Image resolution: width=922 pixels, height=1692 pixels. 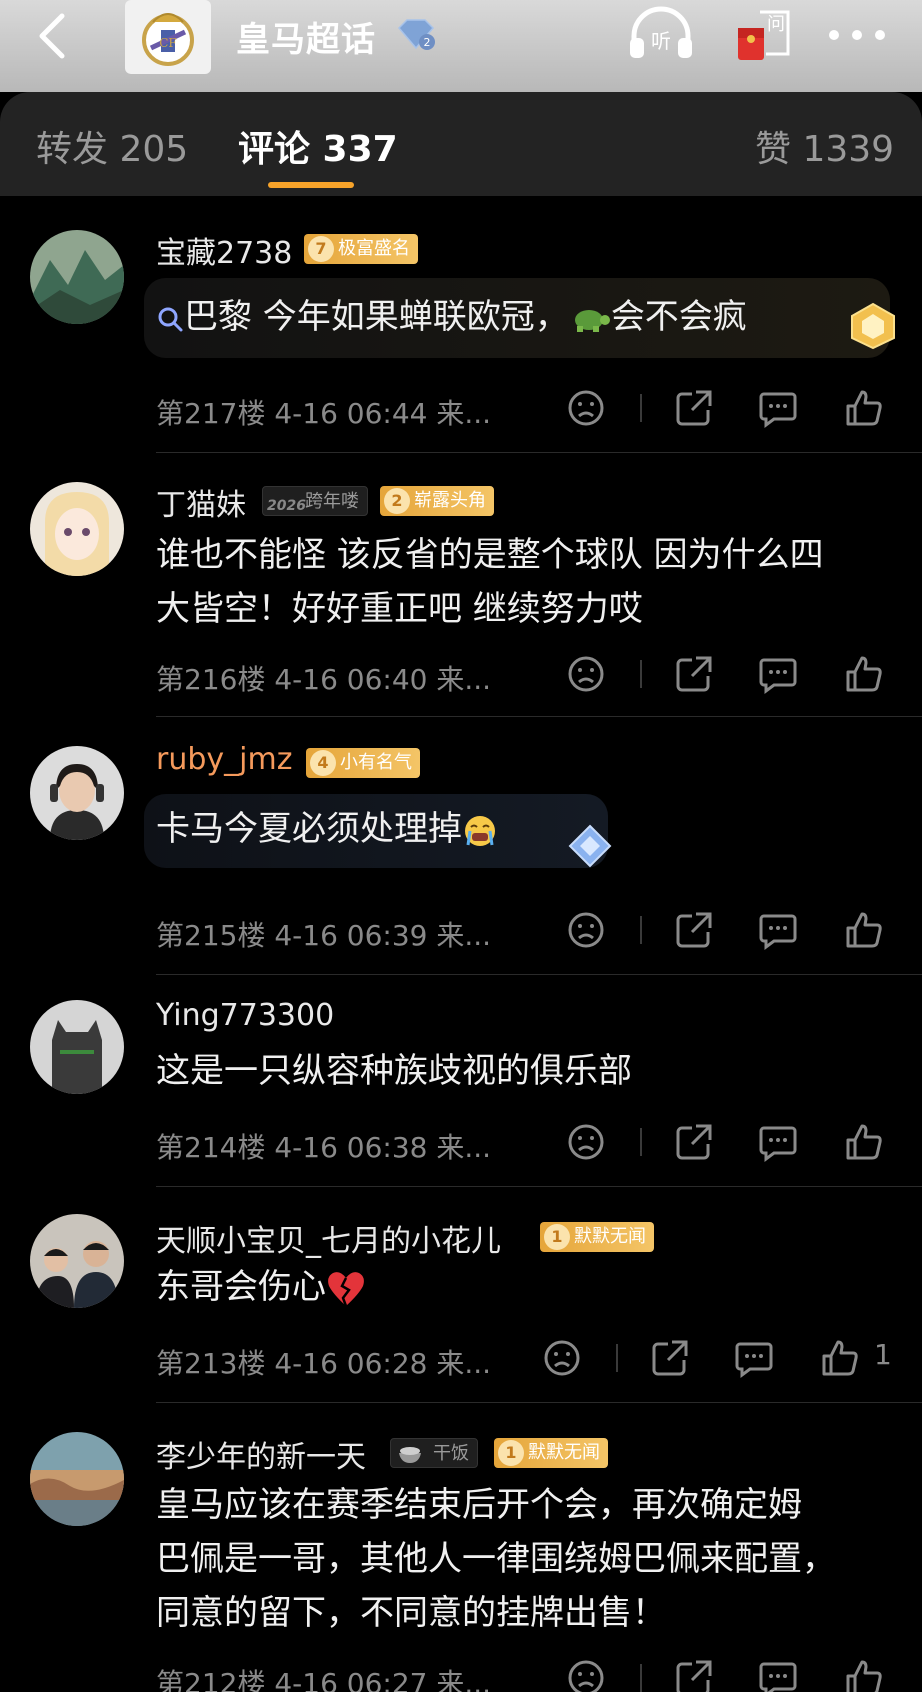 I want to click on topic-title: 皇马超话, so click(x=306, y=40).